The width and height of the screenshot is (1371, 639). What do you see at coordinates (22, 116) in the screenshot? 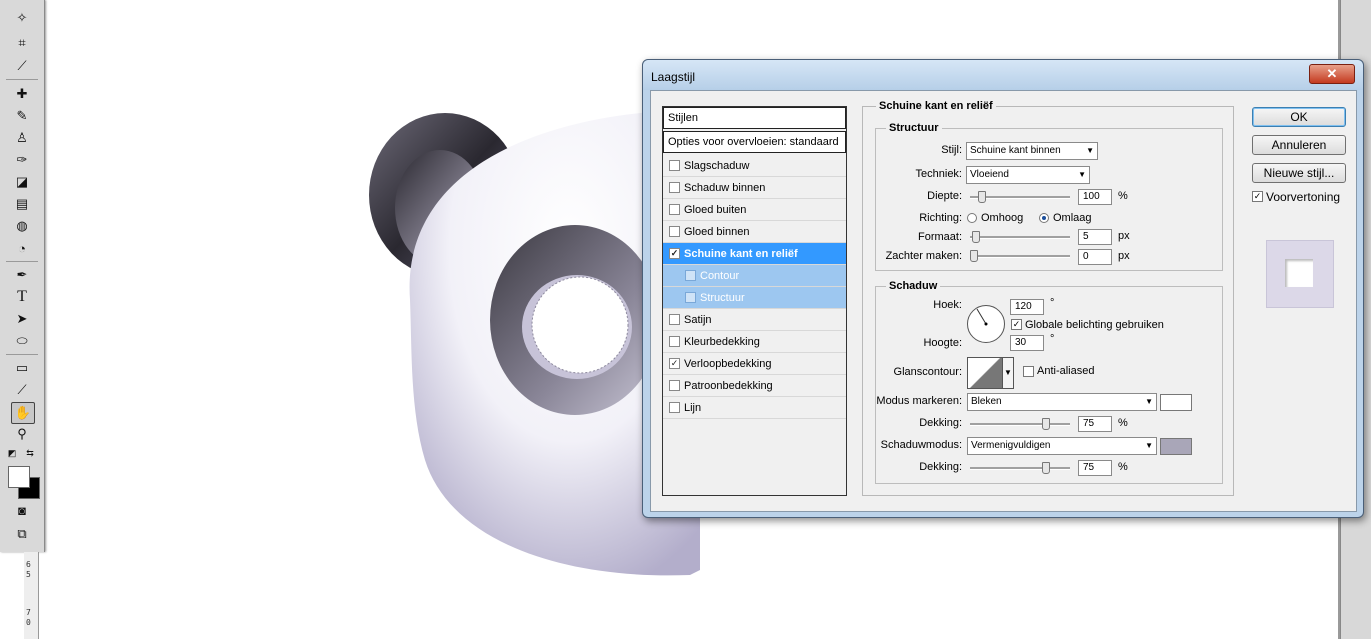
I see `brush-icon: ✎` at bounding box center [22, 116].